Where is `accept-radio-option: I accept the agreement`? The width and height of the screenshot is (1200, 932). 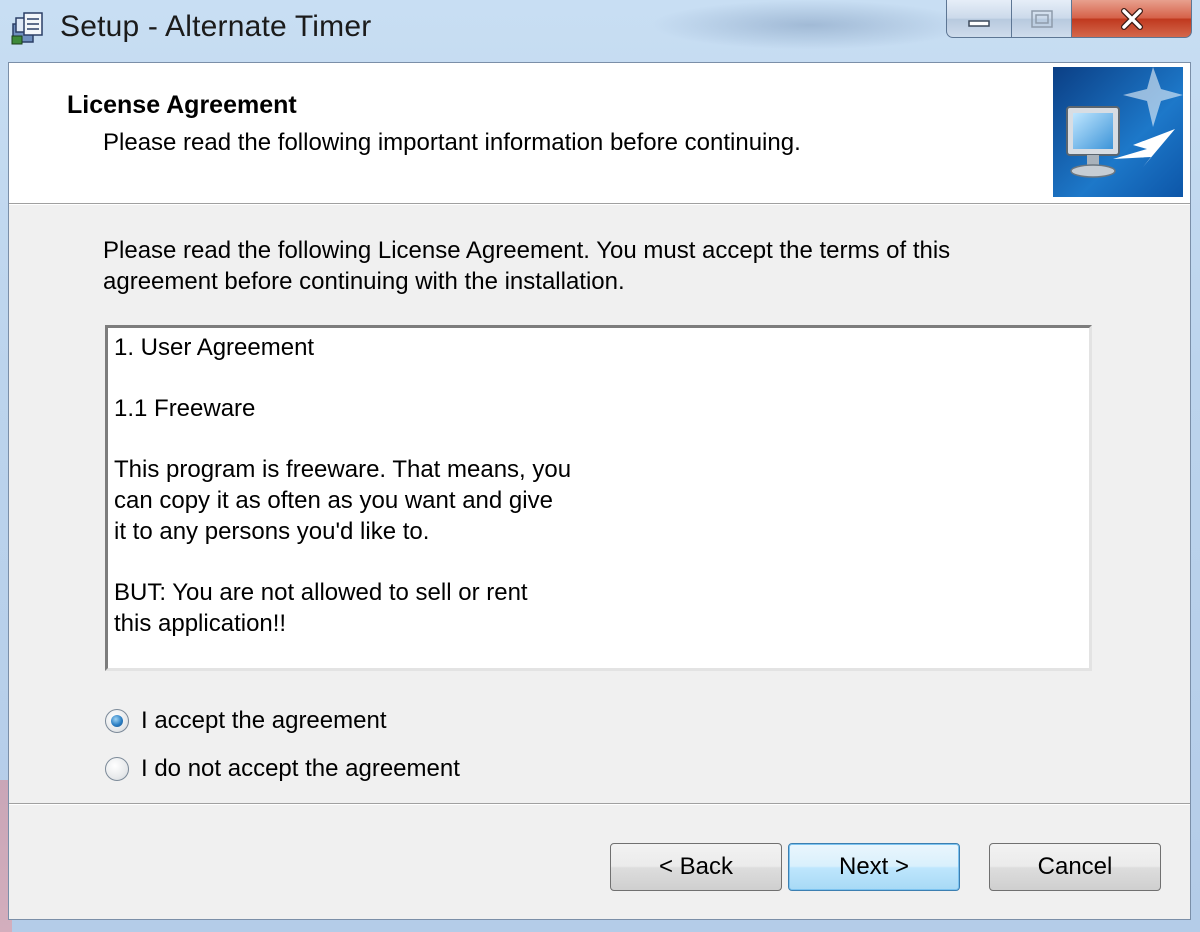
accept-radio-option: I accept the agreement is located at coordinates (245, 721).